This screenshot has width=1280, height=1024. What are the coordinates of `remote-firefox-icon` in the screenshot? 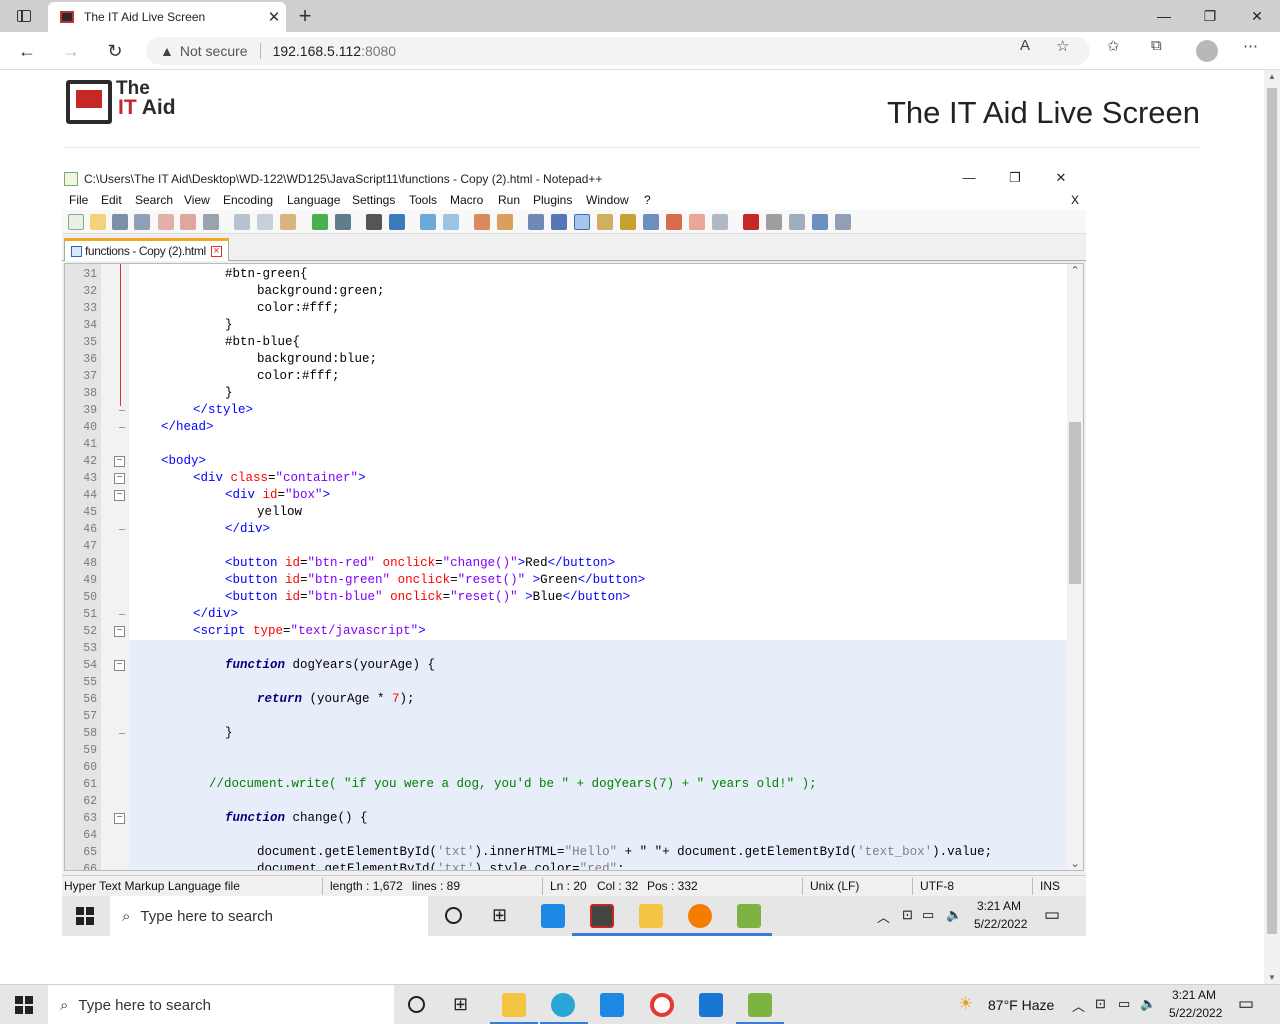 It's located at (700, 916).